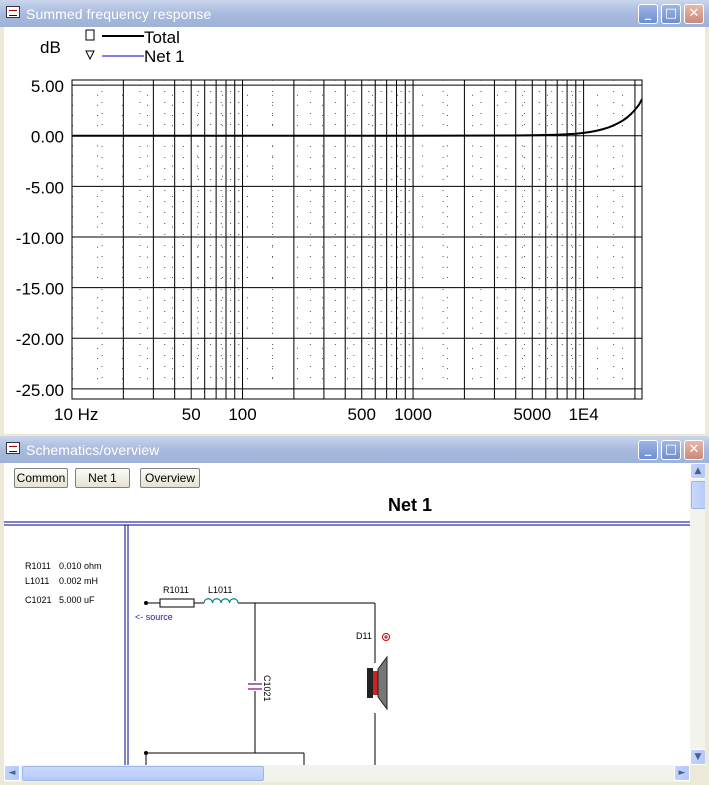 The image size is (709, 785). I want to click on component-value: 0.002 mH, so click(78, 581).